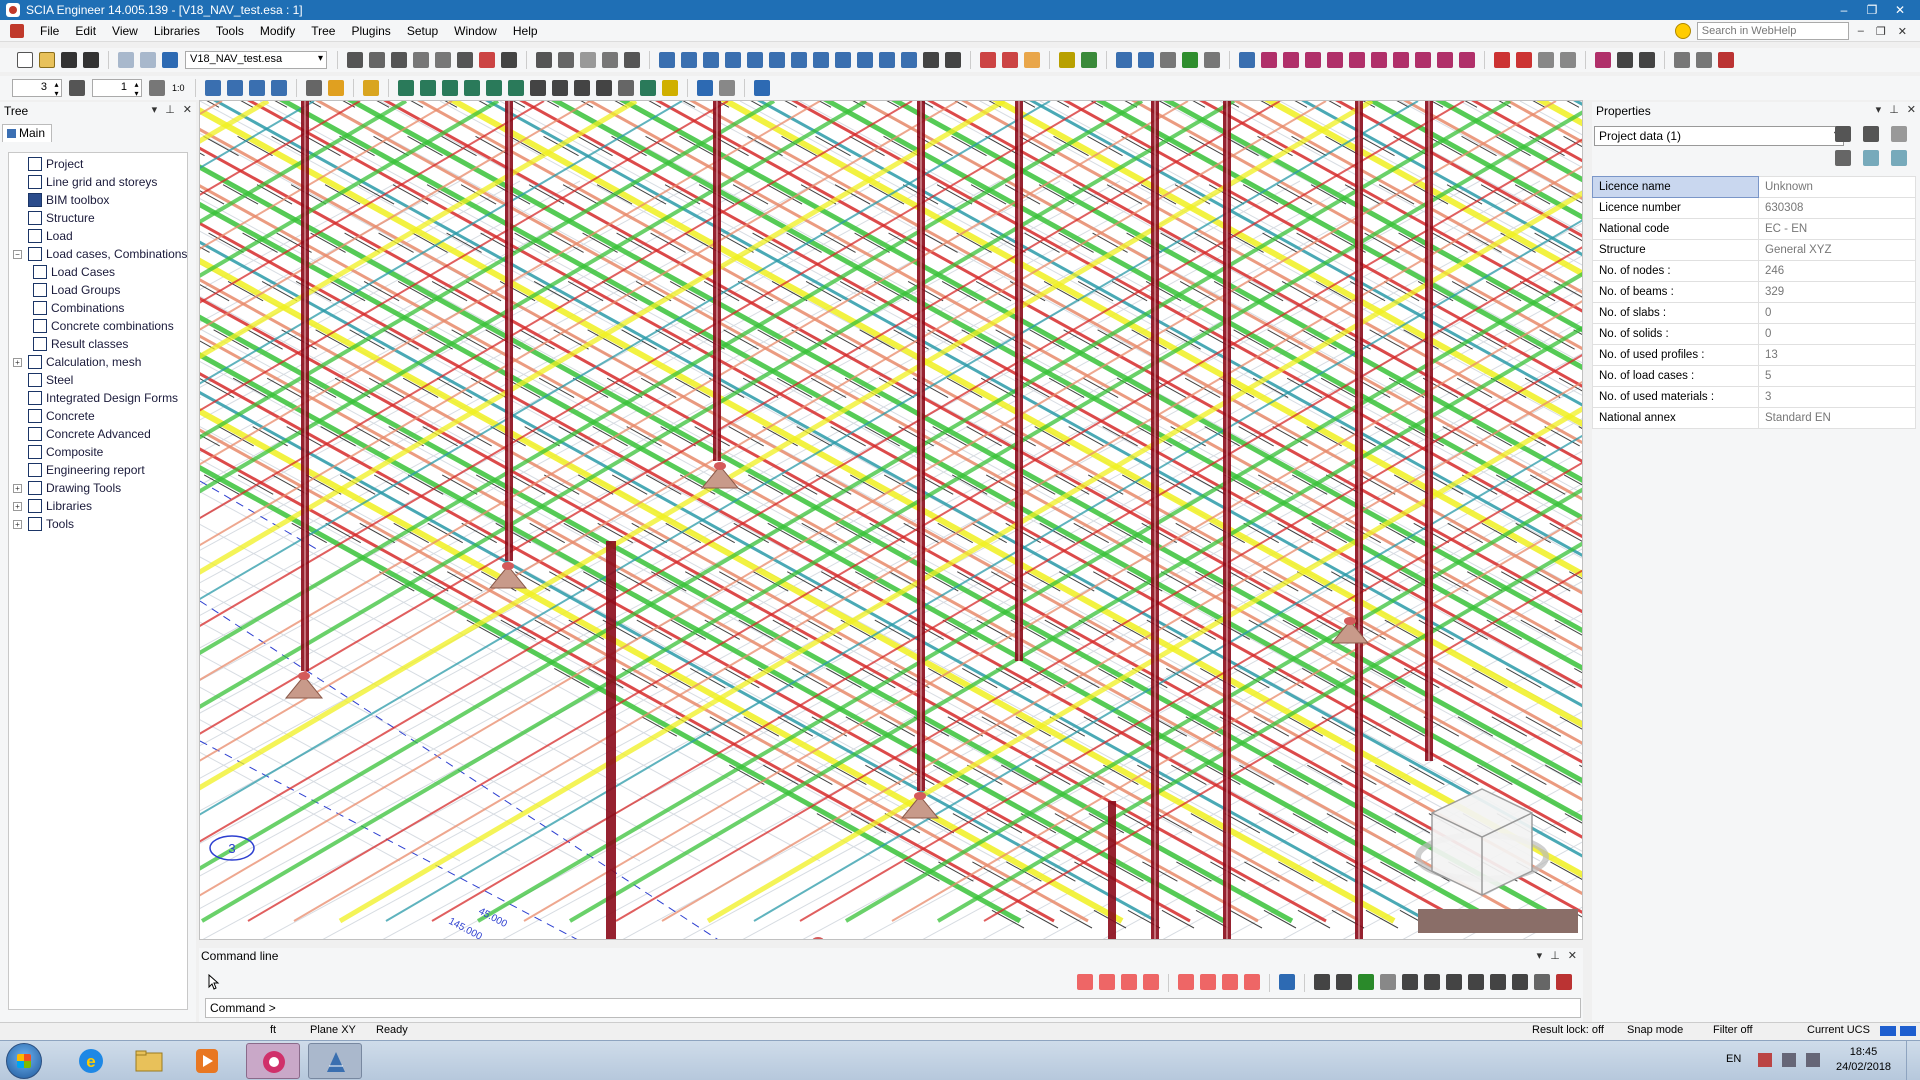 This screenshot has width=1920, height=1080. Describe the element at coordinates (1168, 60) in the screenshot. I see `supports-icon` at that location.